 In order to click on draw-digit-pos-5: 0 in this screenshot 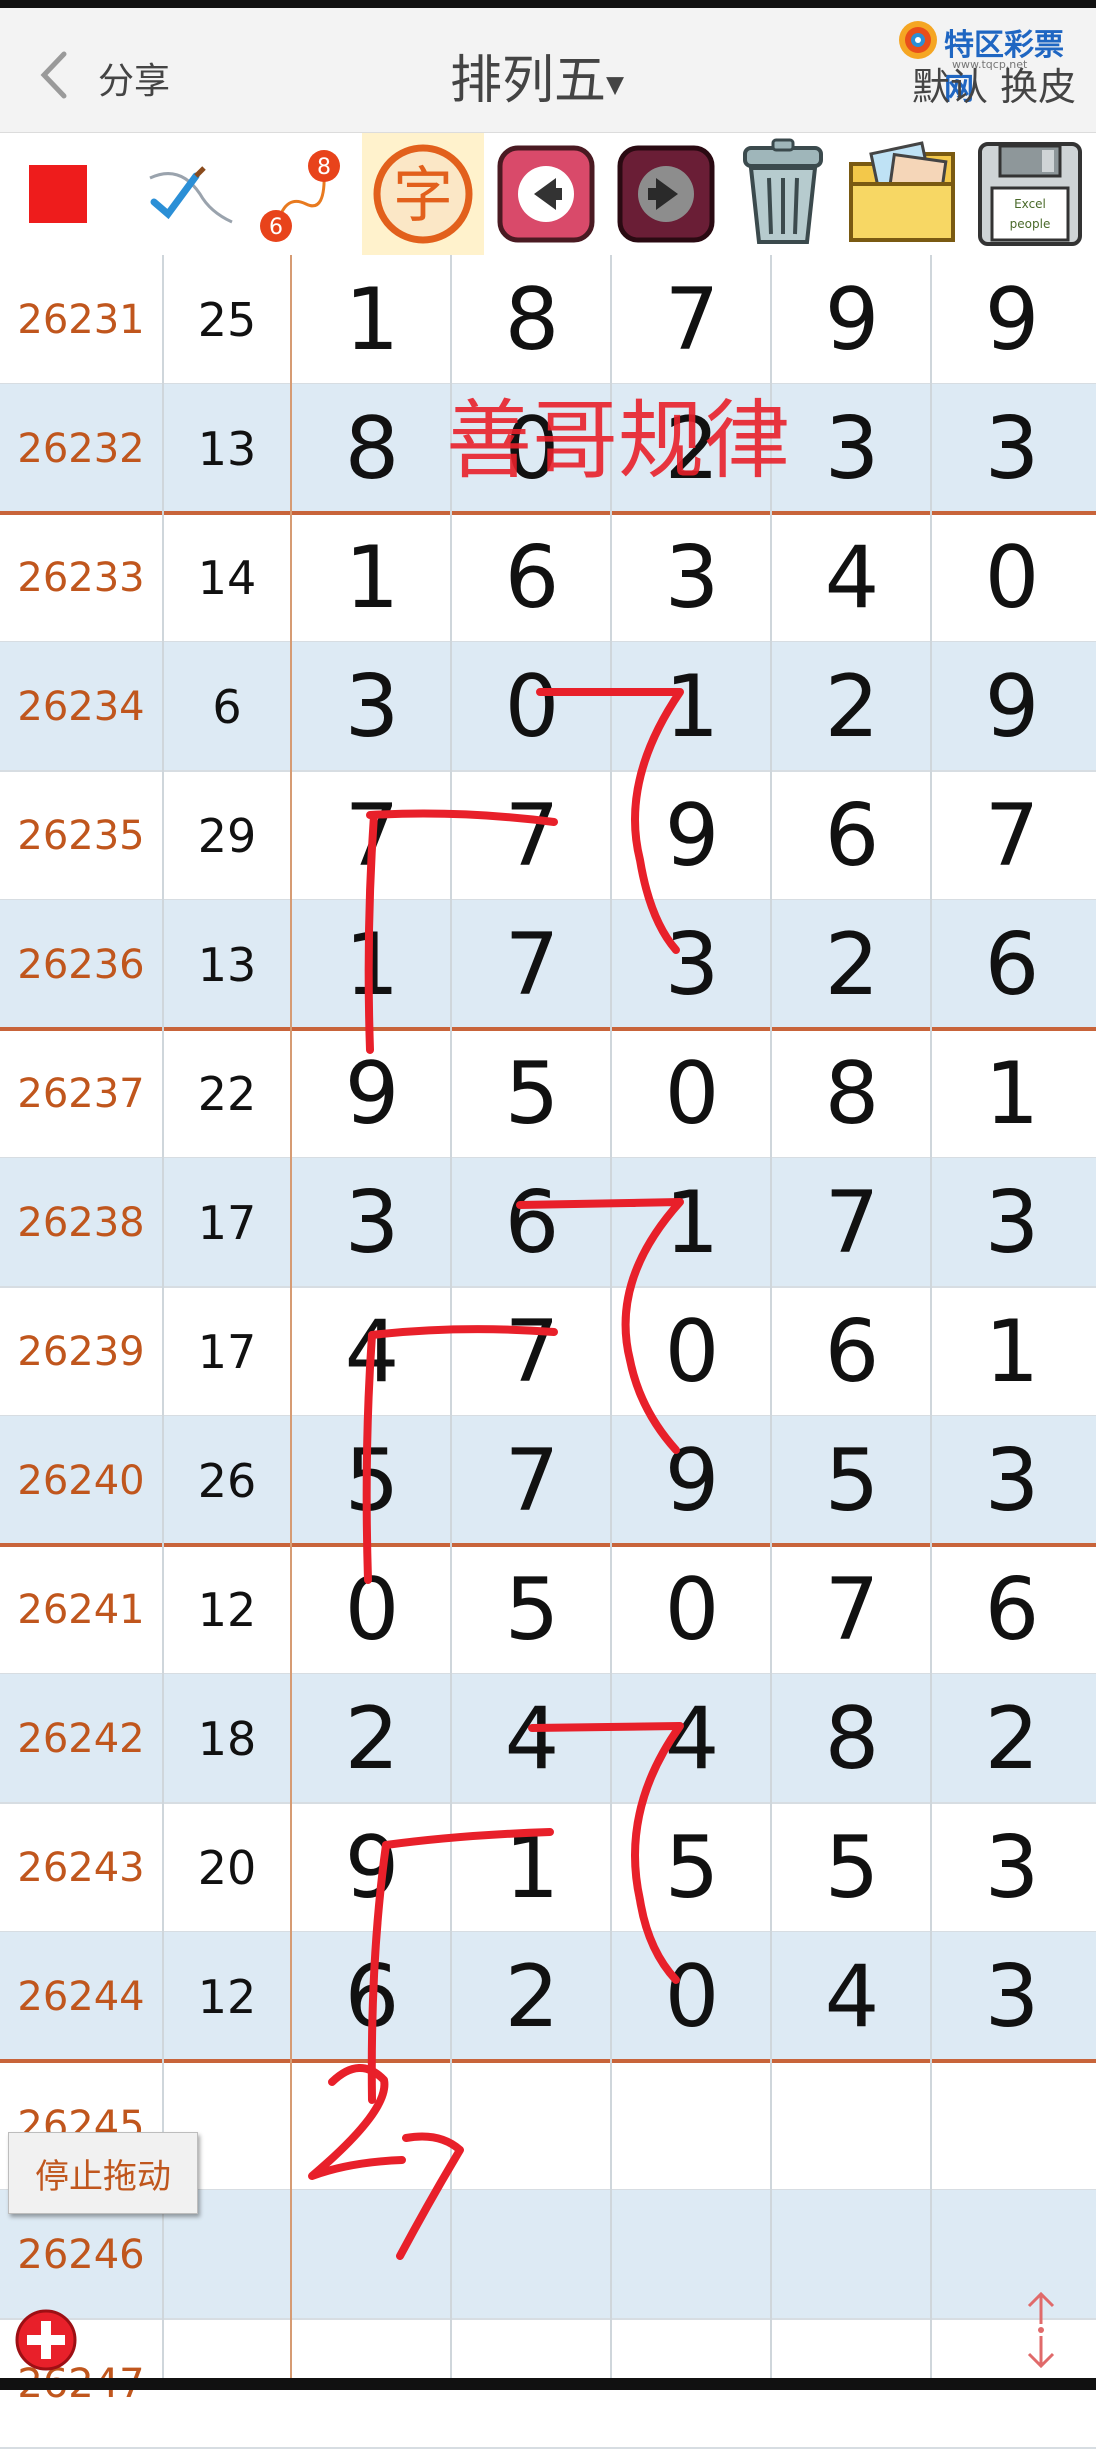, I will do `click(1012, 577)`.